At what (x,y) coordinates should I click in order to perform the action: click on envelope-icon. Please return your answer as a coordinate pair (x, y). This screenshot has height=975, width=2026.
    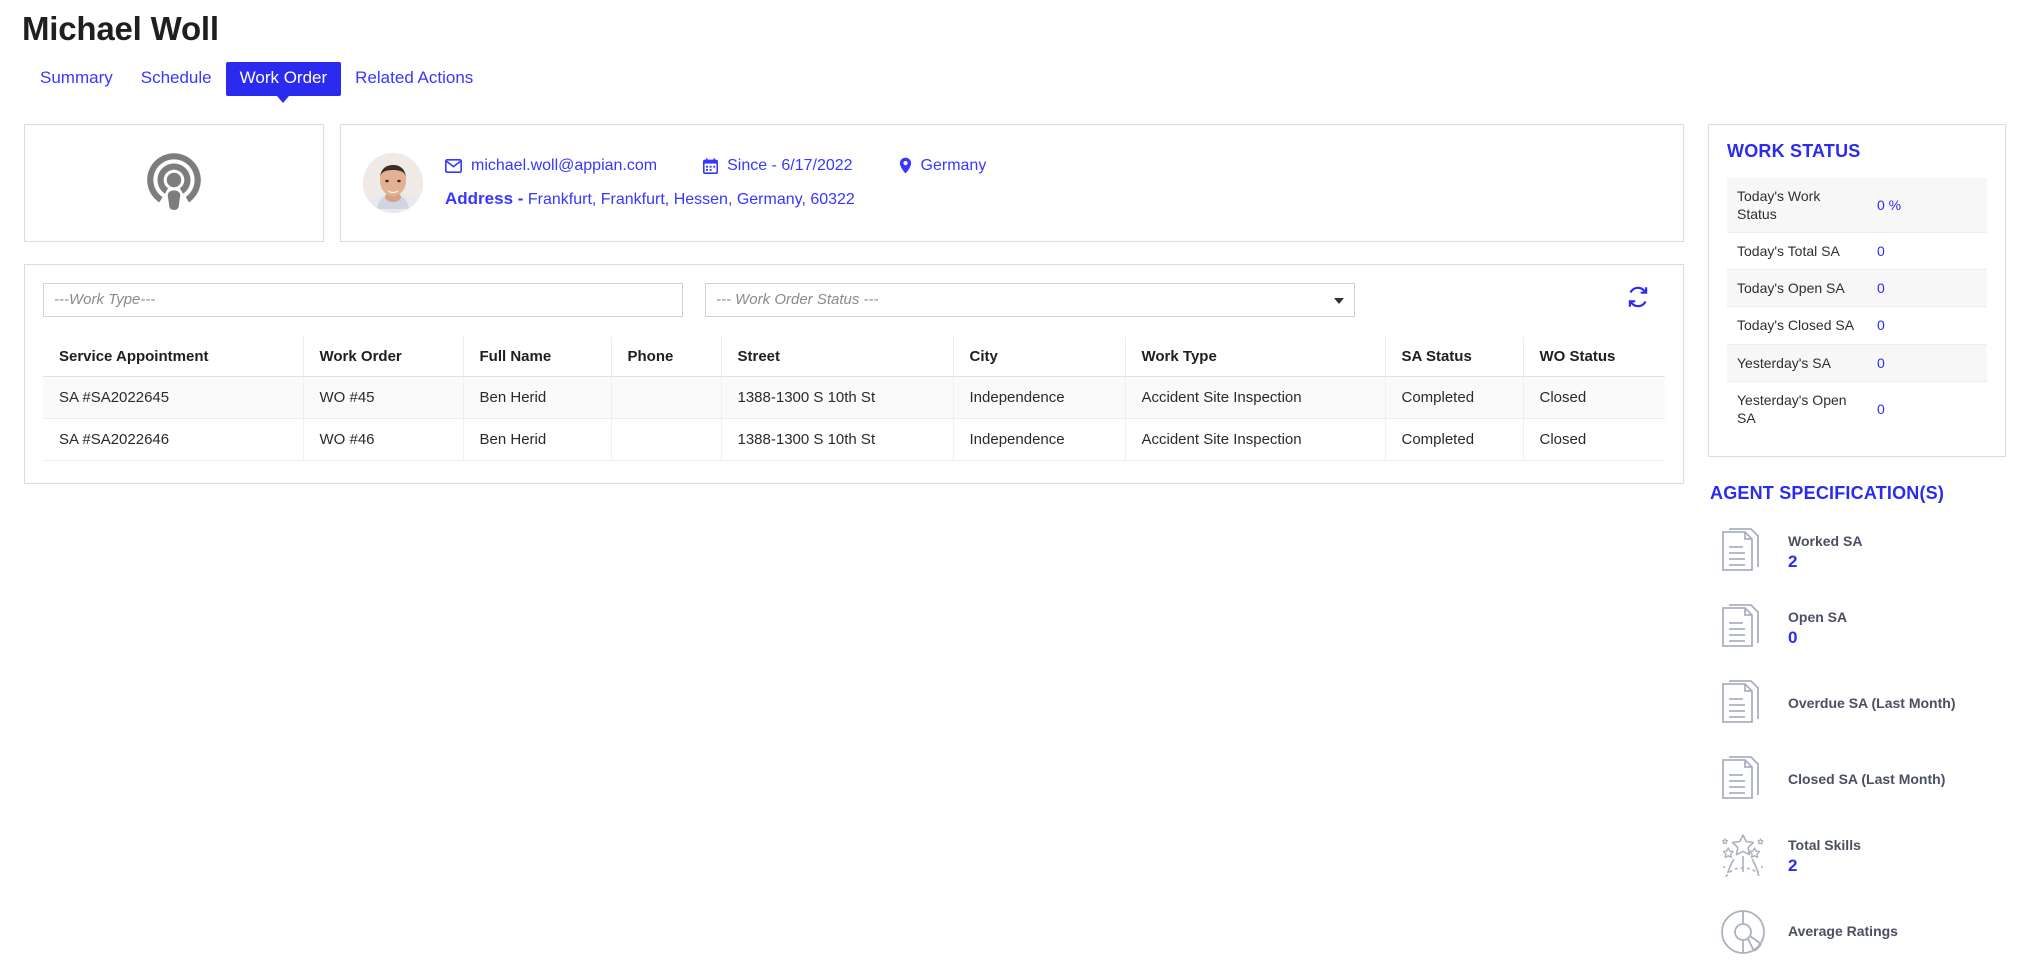
    Looking at the image, I should click on (453, 165).